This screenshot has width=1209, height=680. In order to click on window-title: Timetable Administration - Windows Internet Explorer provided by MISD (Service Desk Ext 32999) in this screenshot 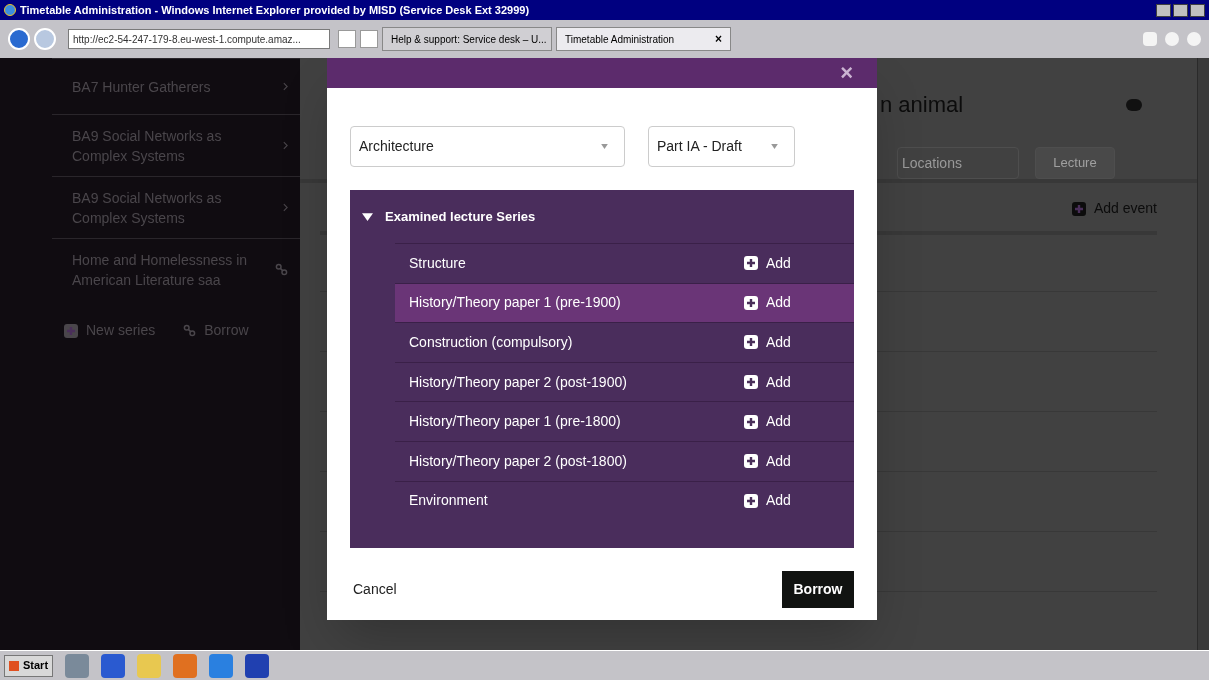, I will do `click(275, 10)`.